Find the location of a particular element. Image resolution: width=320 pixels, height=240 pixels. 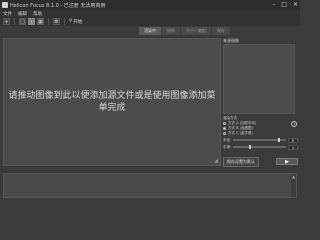

menu-bar: 文件 编辑 帮助 is located at coordinates (150, 13).